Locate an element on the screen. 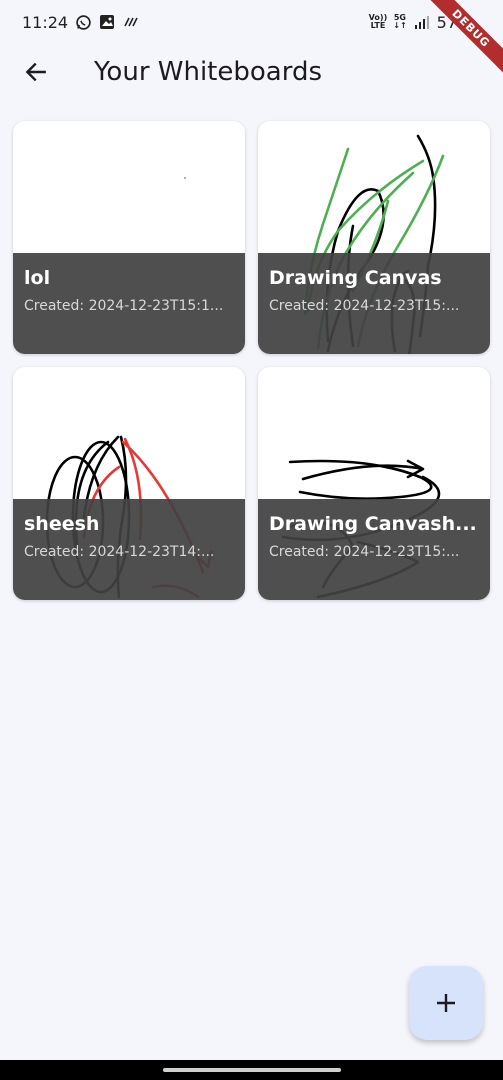 Image resolution: width=503 pixels, height=1080 pixels. volte-bottom-label: LTE is located at coordinates (378, 25).